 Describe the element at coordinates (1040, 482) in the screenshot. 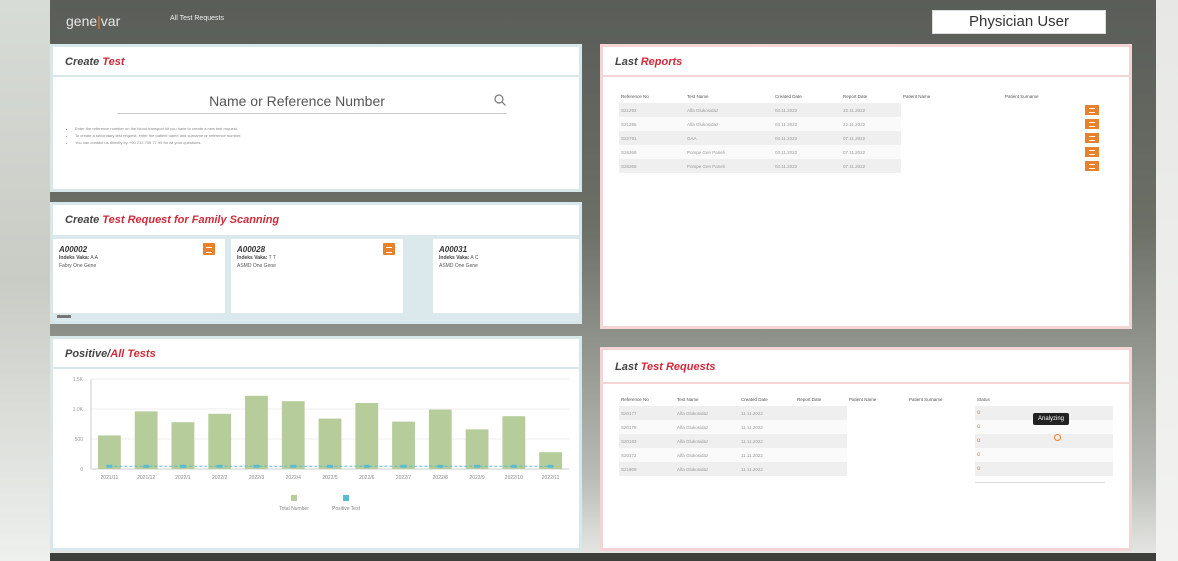

I see `status-progress-line` at that location.